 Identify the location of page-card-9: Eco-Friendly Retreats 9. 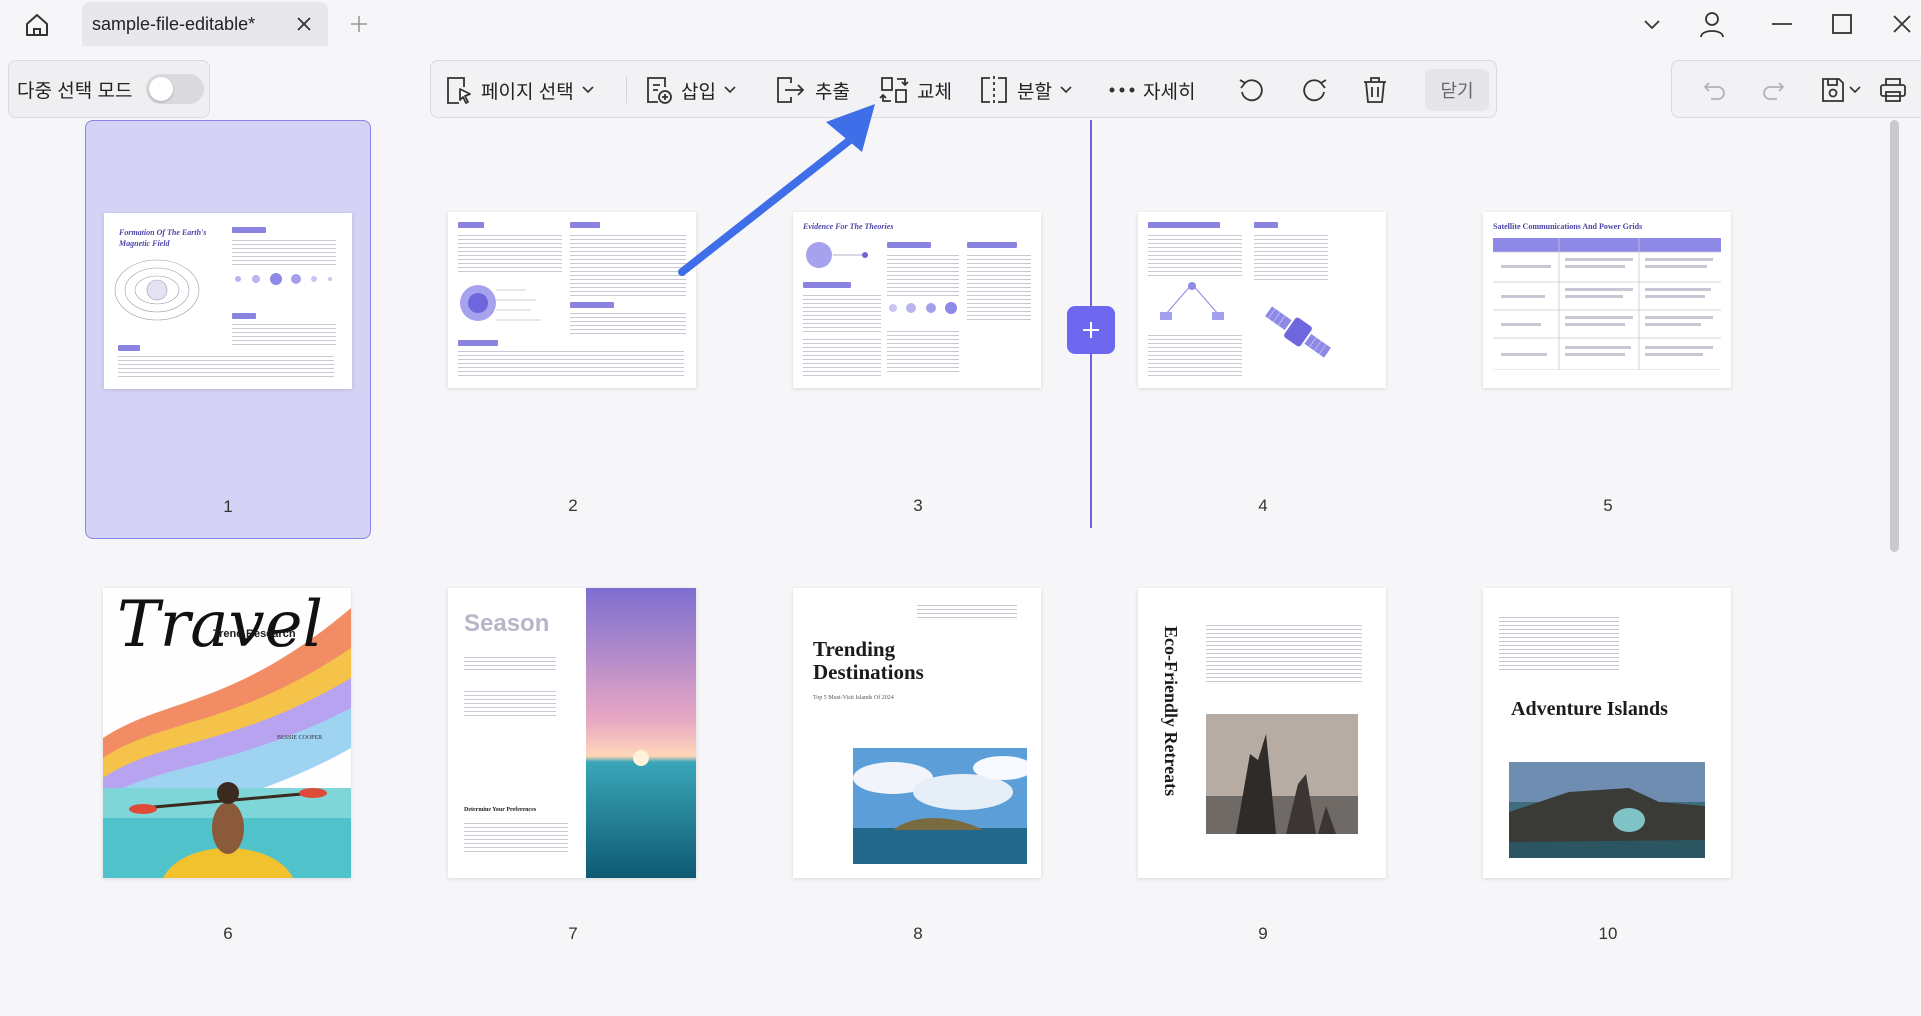
(1263, 797).